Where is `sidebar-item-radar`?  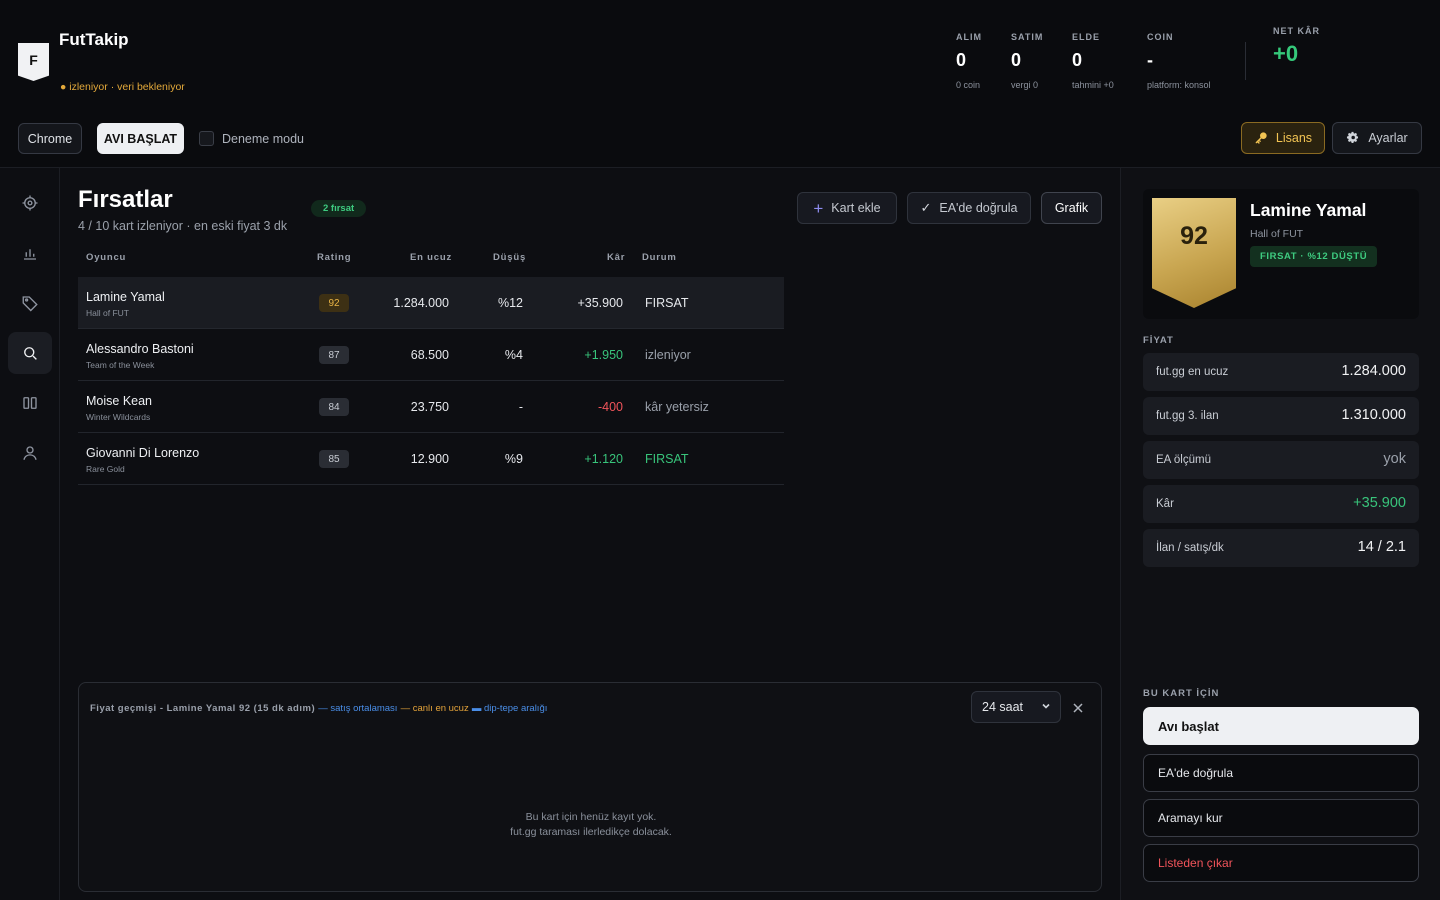 sidebar-item-radar is located at coordinates (30, 203).